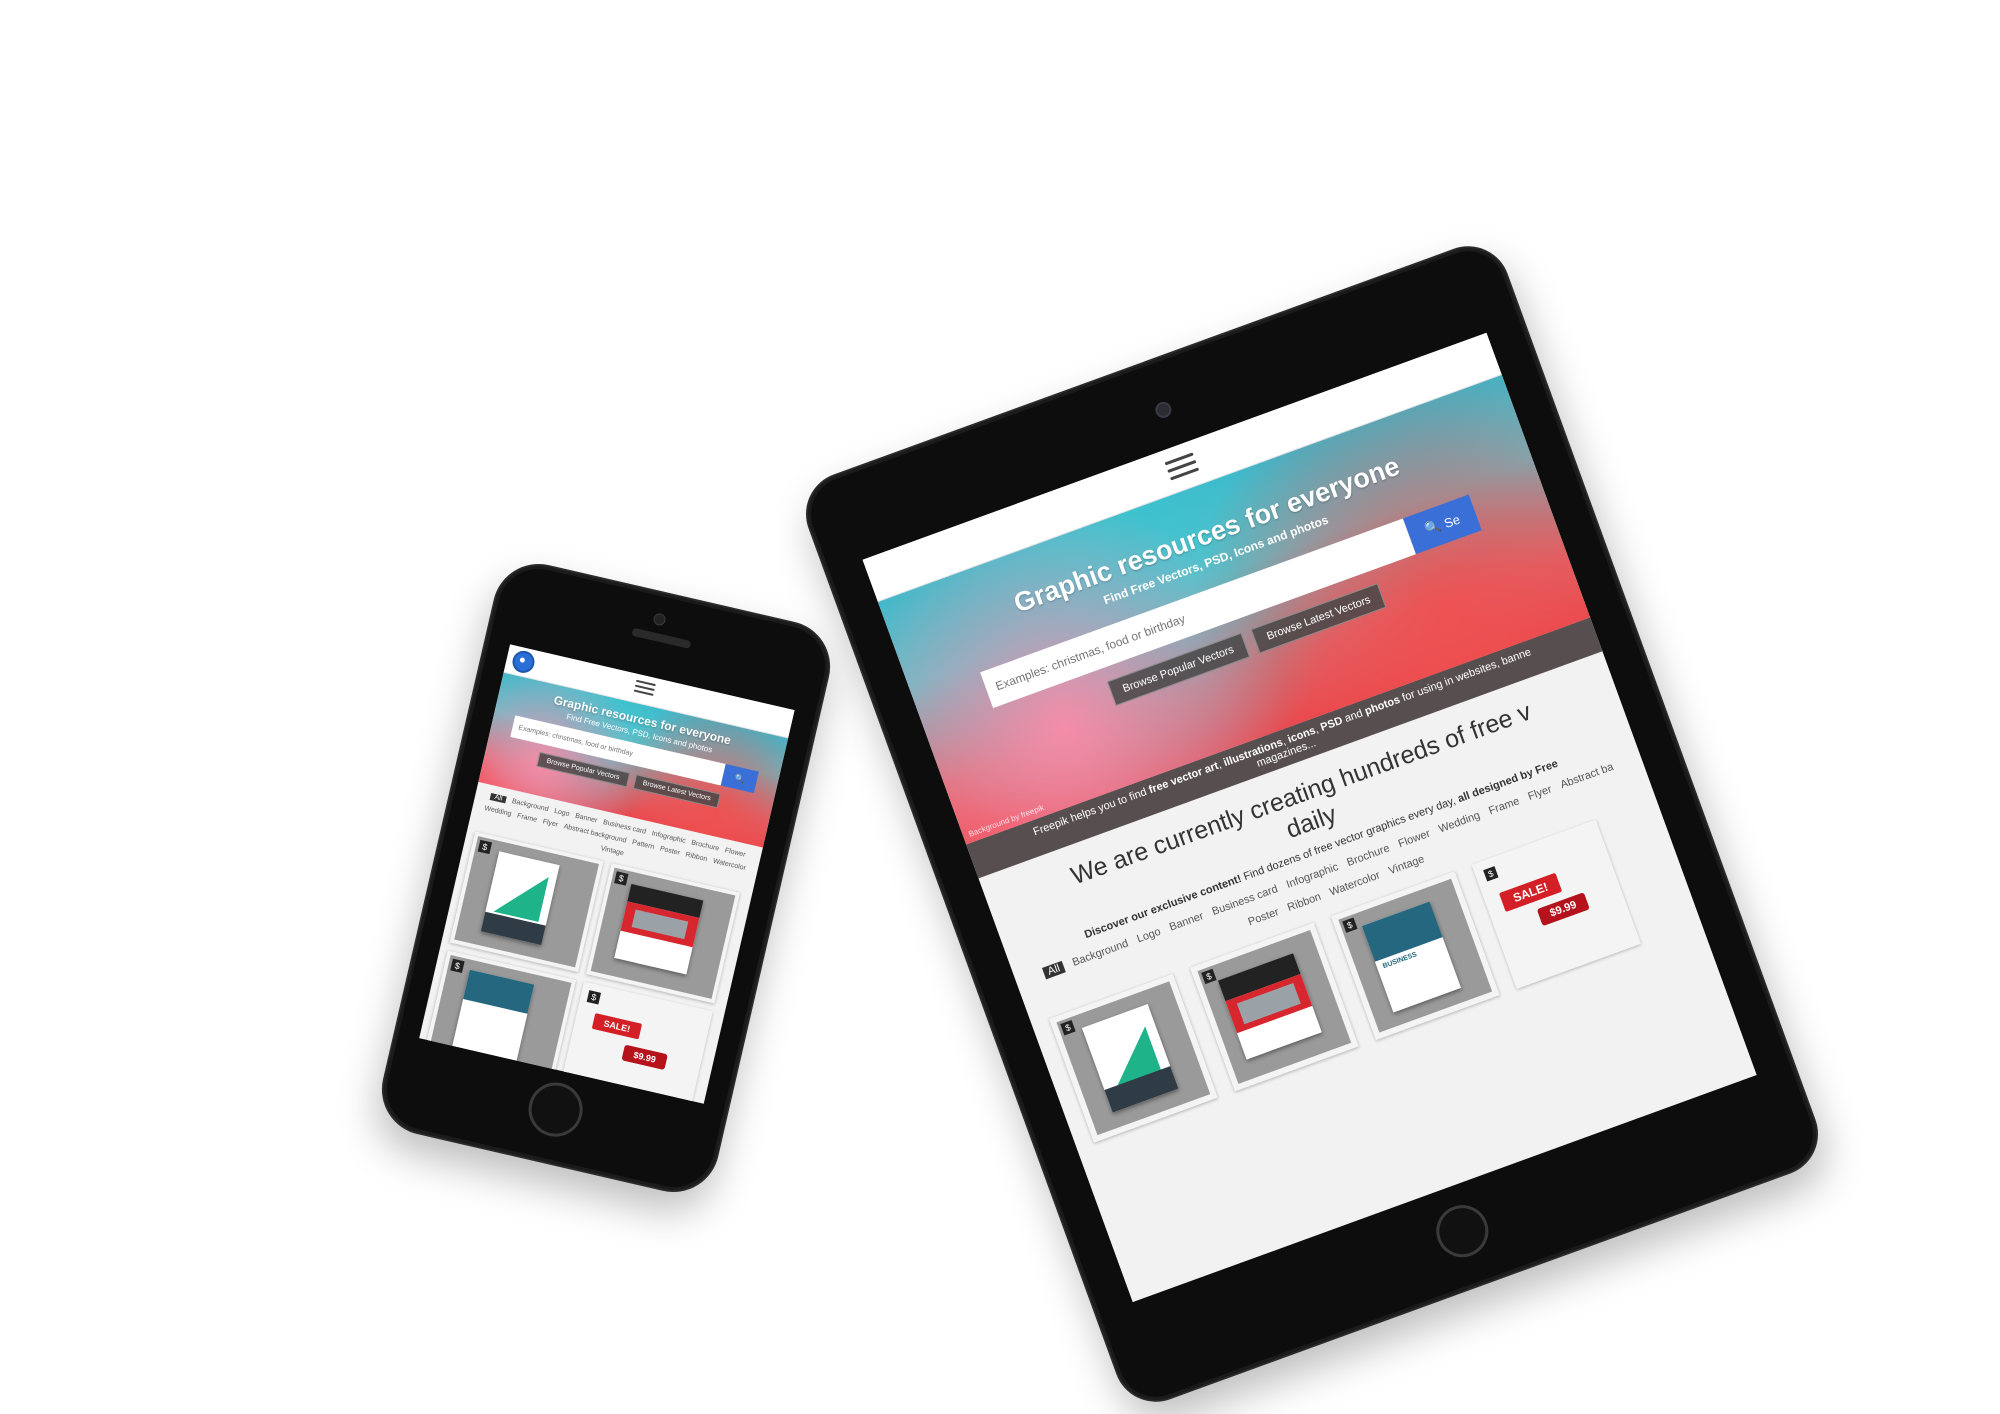 This screenshot has width=2000, height=1414. What do you see at coordinates (1163, 410) in the screenshot?
I see `tablet-camera` at bounding box center [1163, 410].